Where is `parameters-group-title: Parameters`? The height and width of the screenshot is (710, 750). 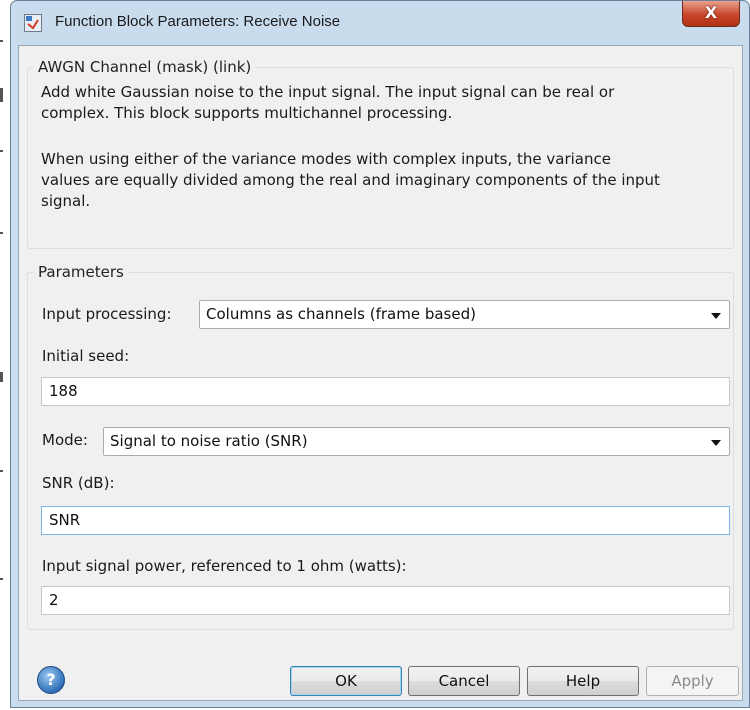
parameters-group-title: Parameters is located at coordinates (81, 272).